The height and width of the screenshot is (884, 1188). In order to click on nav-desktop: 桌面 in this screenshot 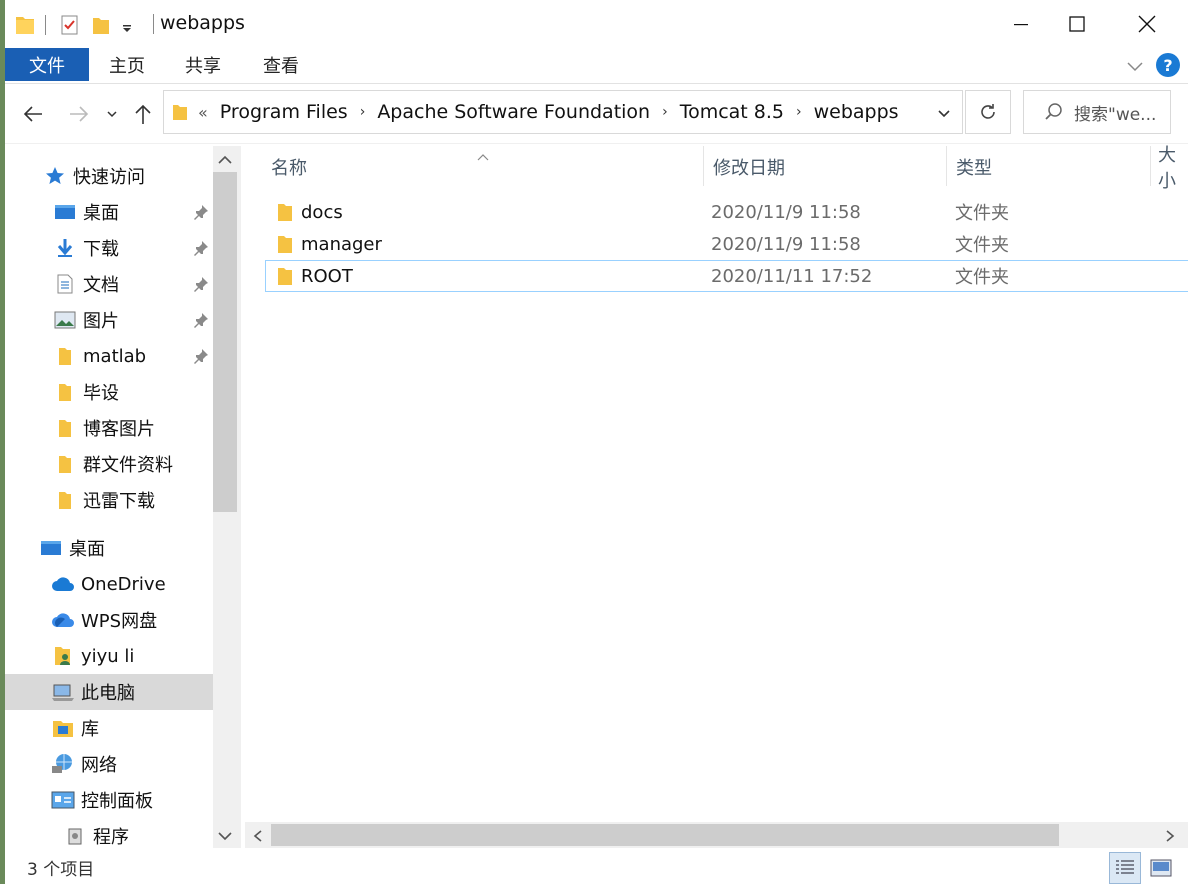, I will do `click(109, 548)`.